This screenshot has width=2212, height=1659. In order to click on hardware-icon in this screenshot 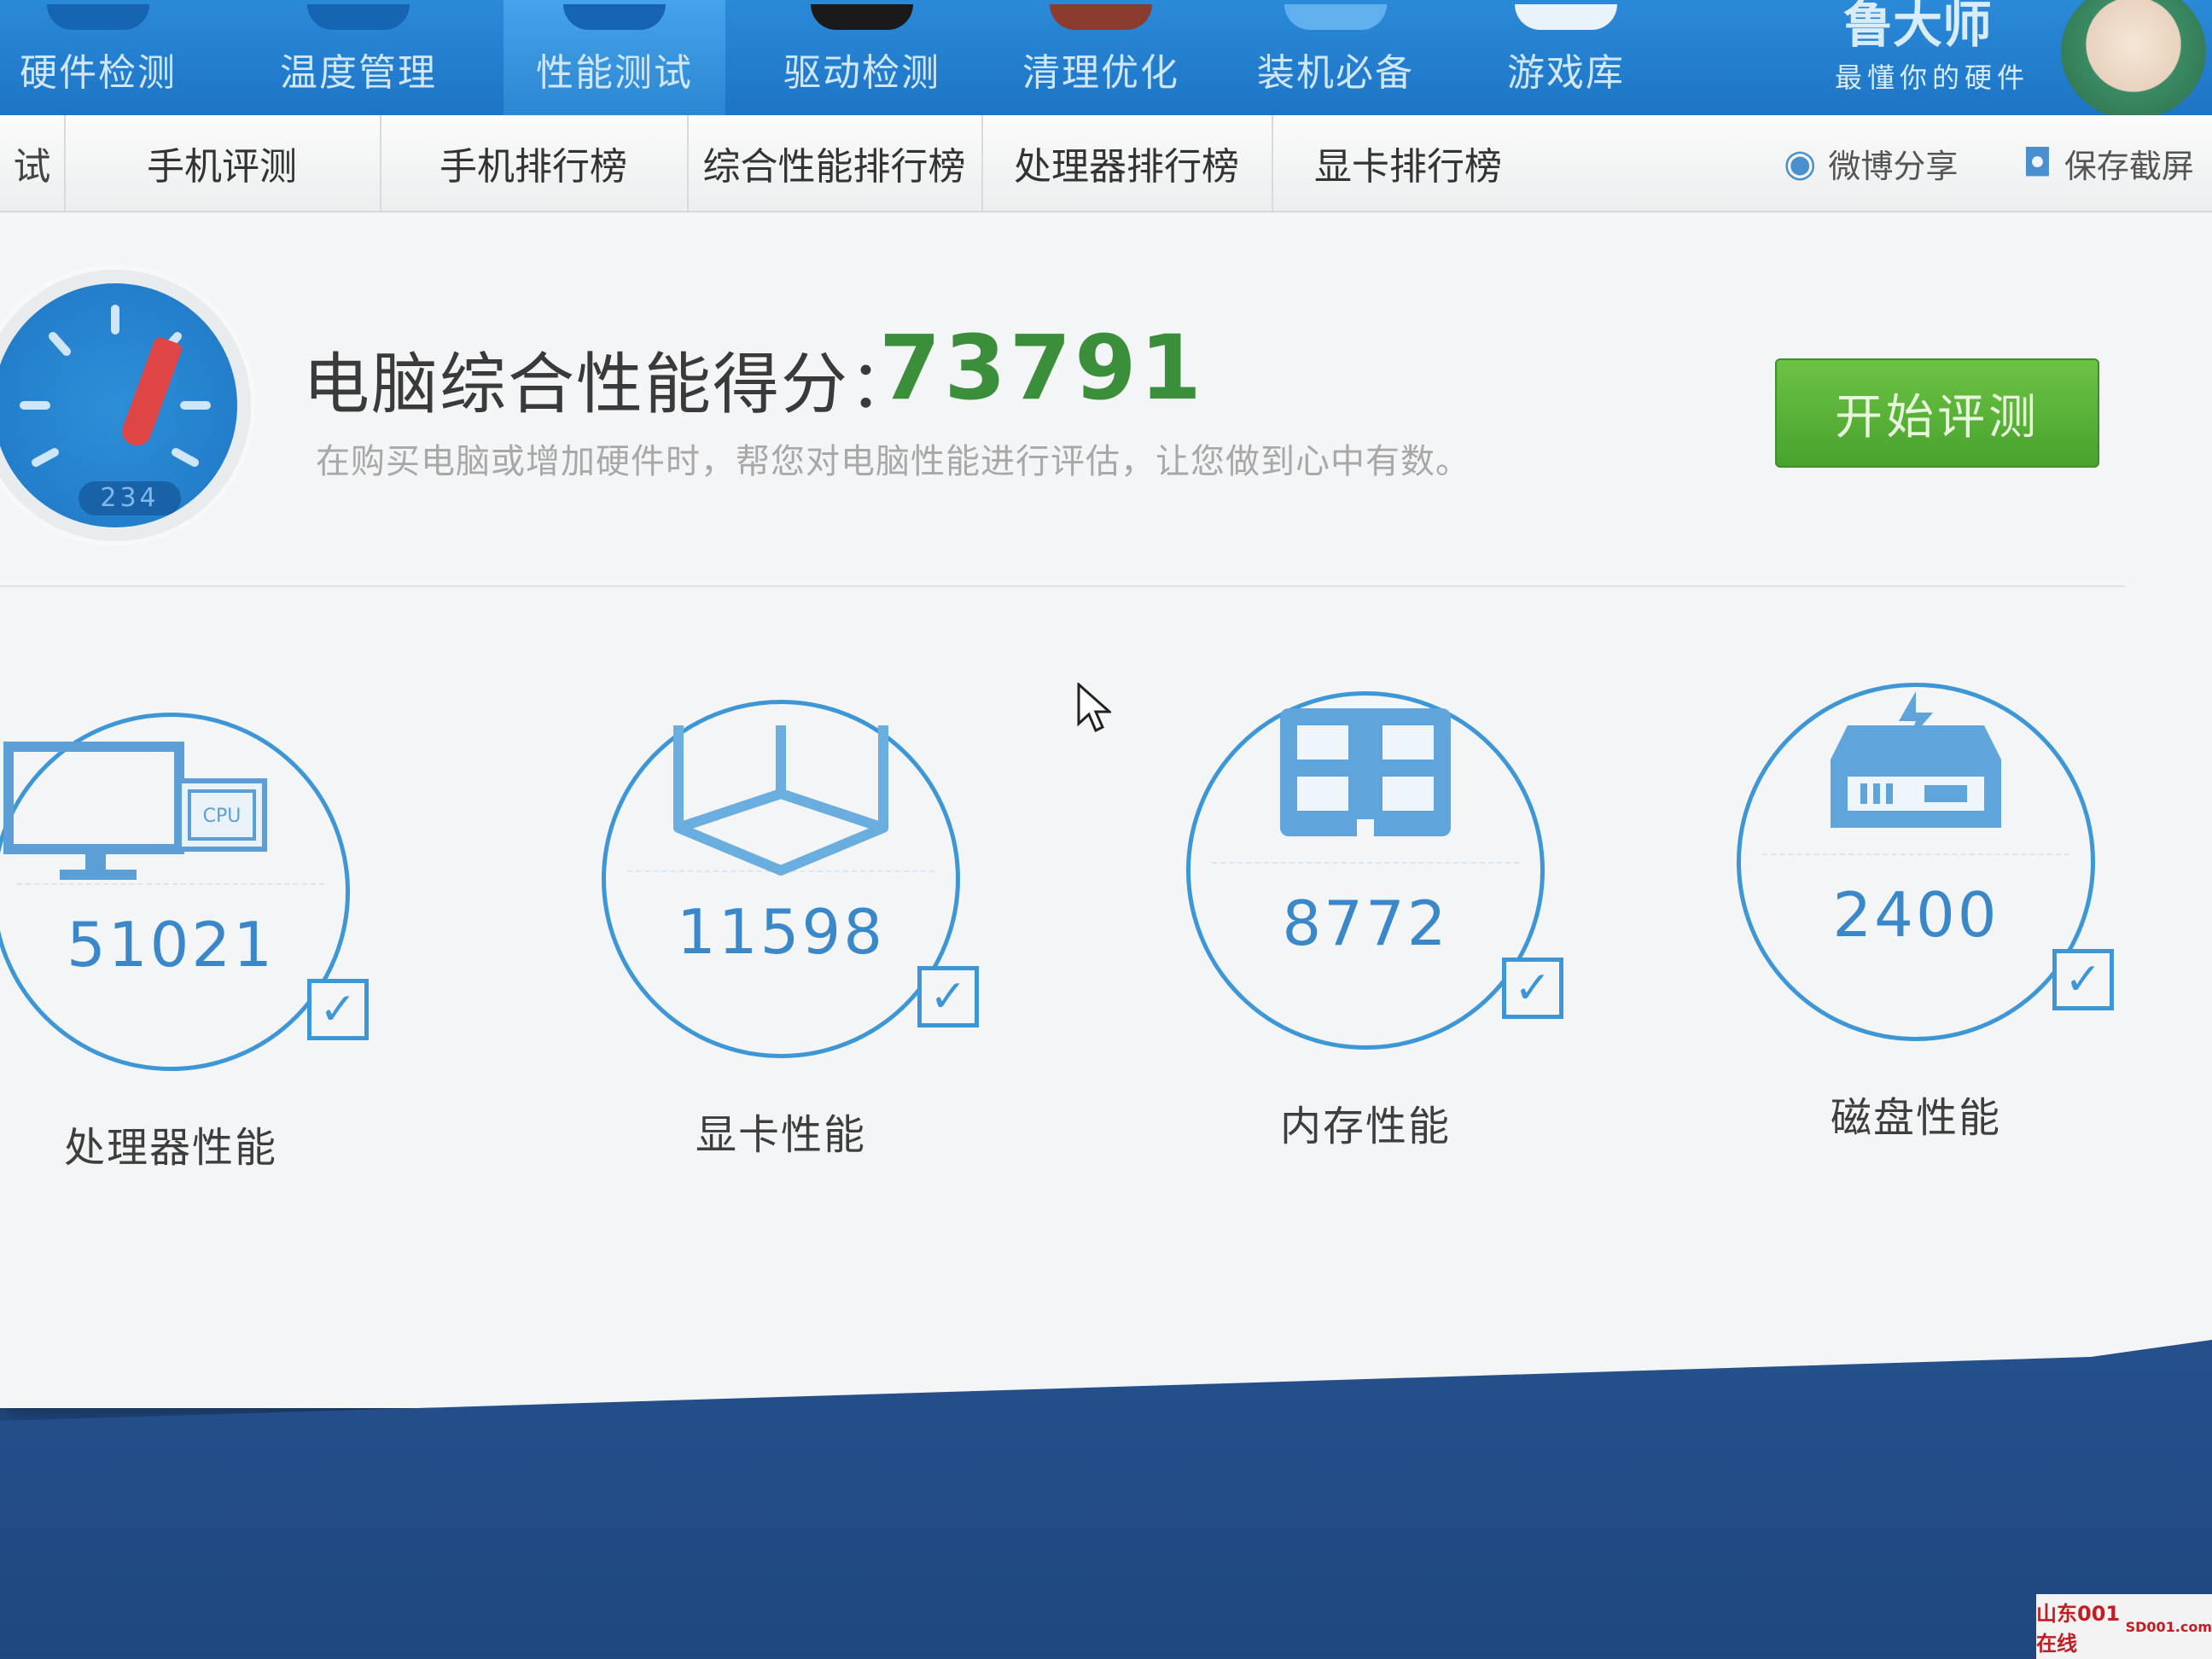, I will do `click(98, 17)`.